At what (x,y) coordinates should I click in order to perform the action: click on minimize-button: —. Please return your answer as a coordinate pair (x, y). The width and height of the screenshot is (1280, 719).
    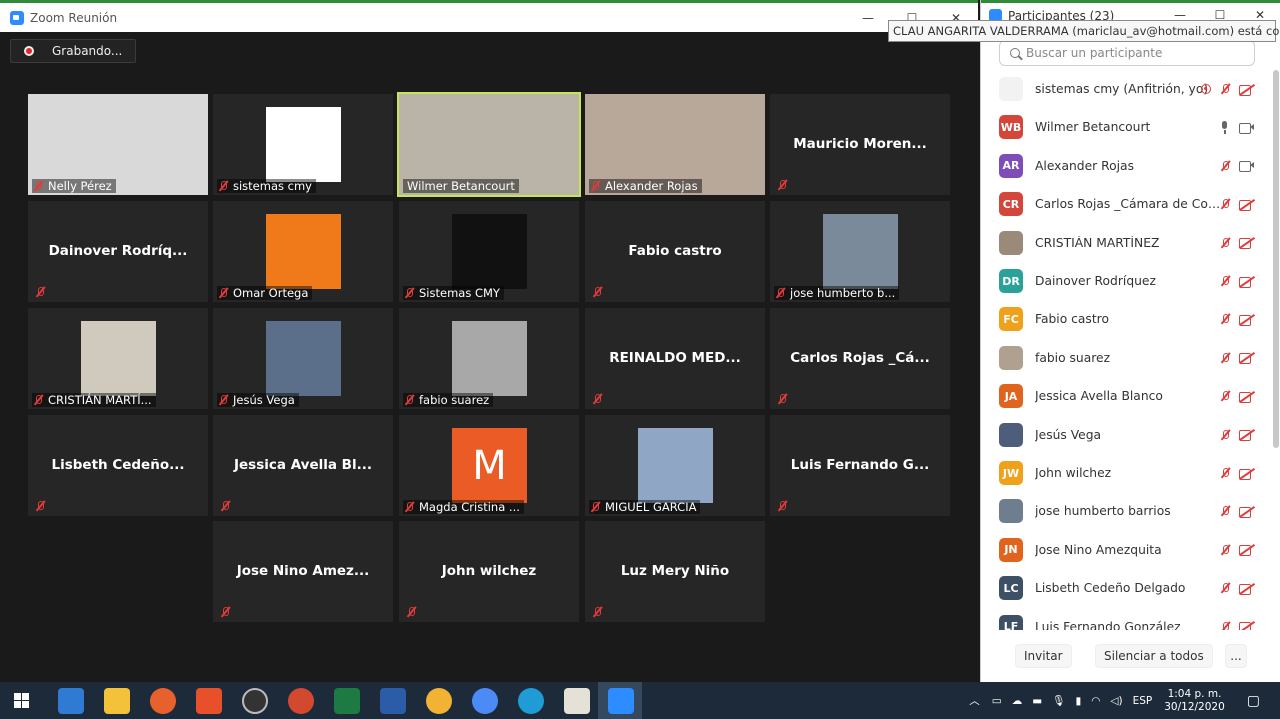
    Looking at the image, I should click on (868, 17).